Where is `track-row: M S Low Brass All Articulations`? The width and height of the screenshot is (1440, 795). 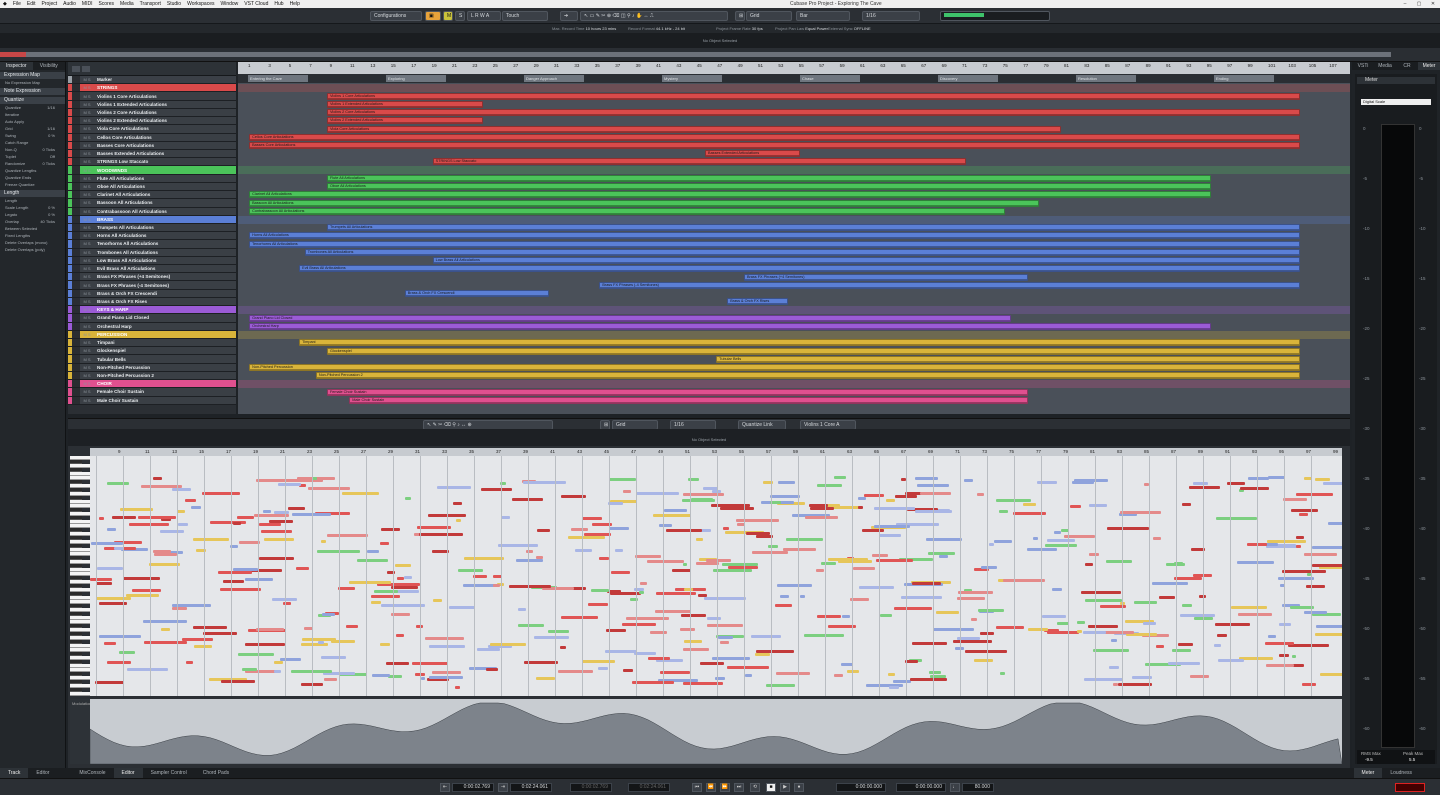 track-row: M S Low Brass All Articulations is located at coordinates (152, 261).